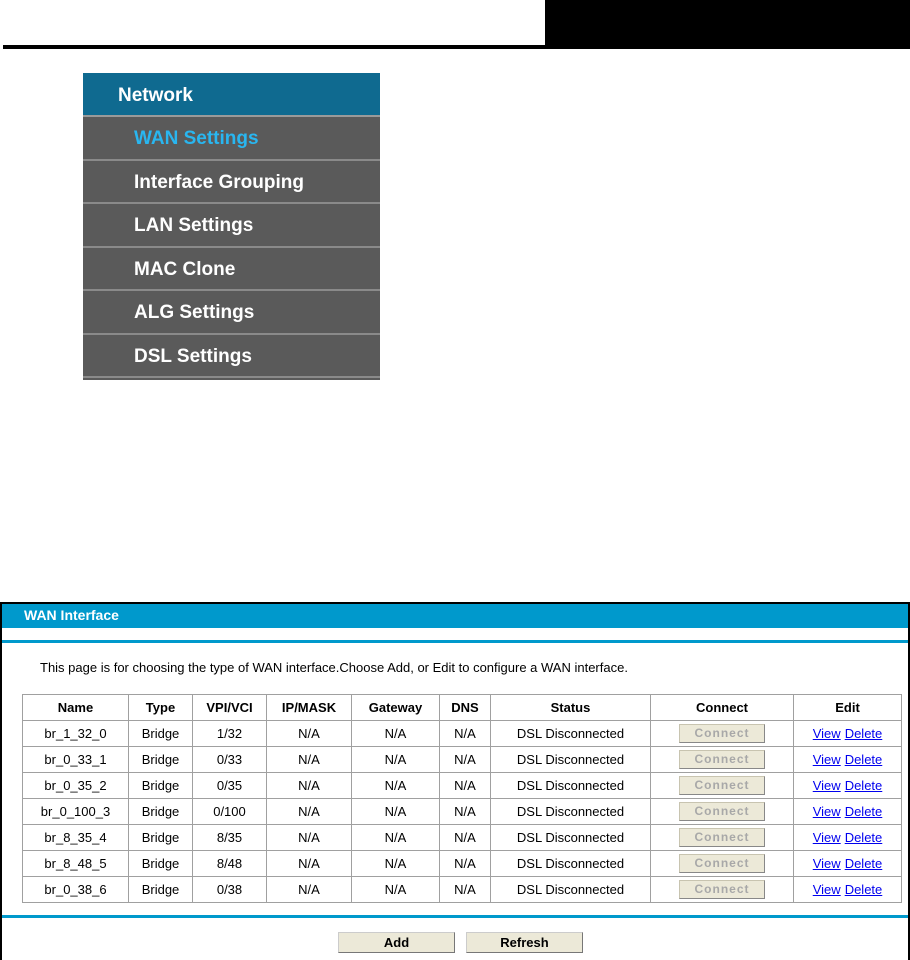  I want to click on panel-title: WAN Interface, so click(455, 616).